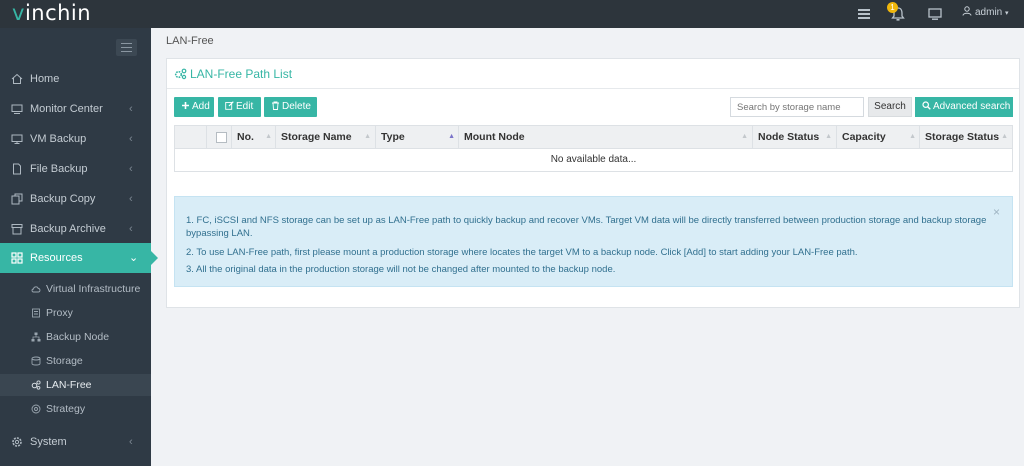 Image resolution: width=1024 pixels, height=466 pixels. Describe the element at coordinates (134, 258) in the screenshot. I see `chevron-down-icon: ⌄` at that location.